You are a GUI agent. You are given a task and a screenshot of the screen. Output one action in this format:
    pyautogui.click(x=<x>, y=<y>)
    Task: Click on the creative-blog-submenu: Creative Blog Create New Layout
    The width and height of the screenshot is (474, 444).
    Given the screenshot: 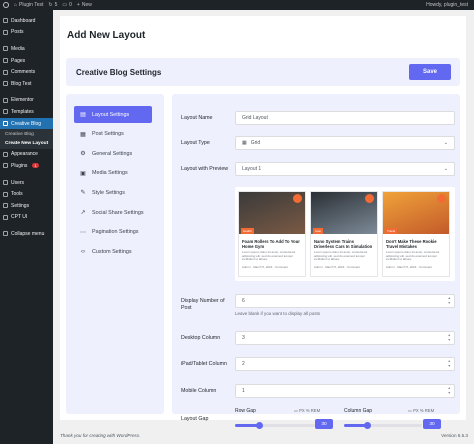 What is the action you would take?
    pyautogui.click(x=26, y=139)
    